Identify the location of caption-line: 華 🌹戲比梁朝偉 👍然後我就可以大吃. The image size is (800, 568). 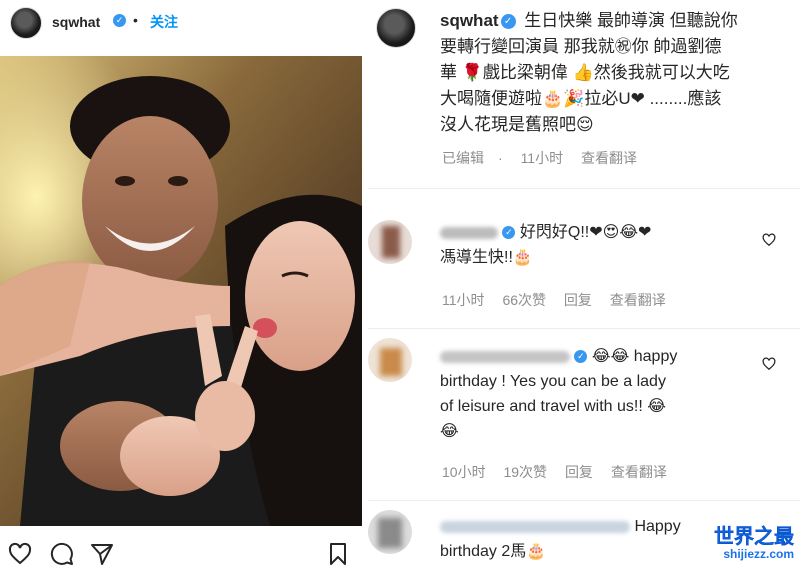
(585, 72).